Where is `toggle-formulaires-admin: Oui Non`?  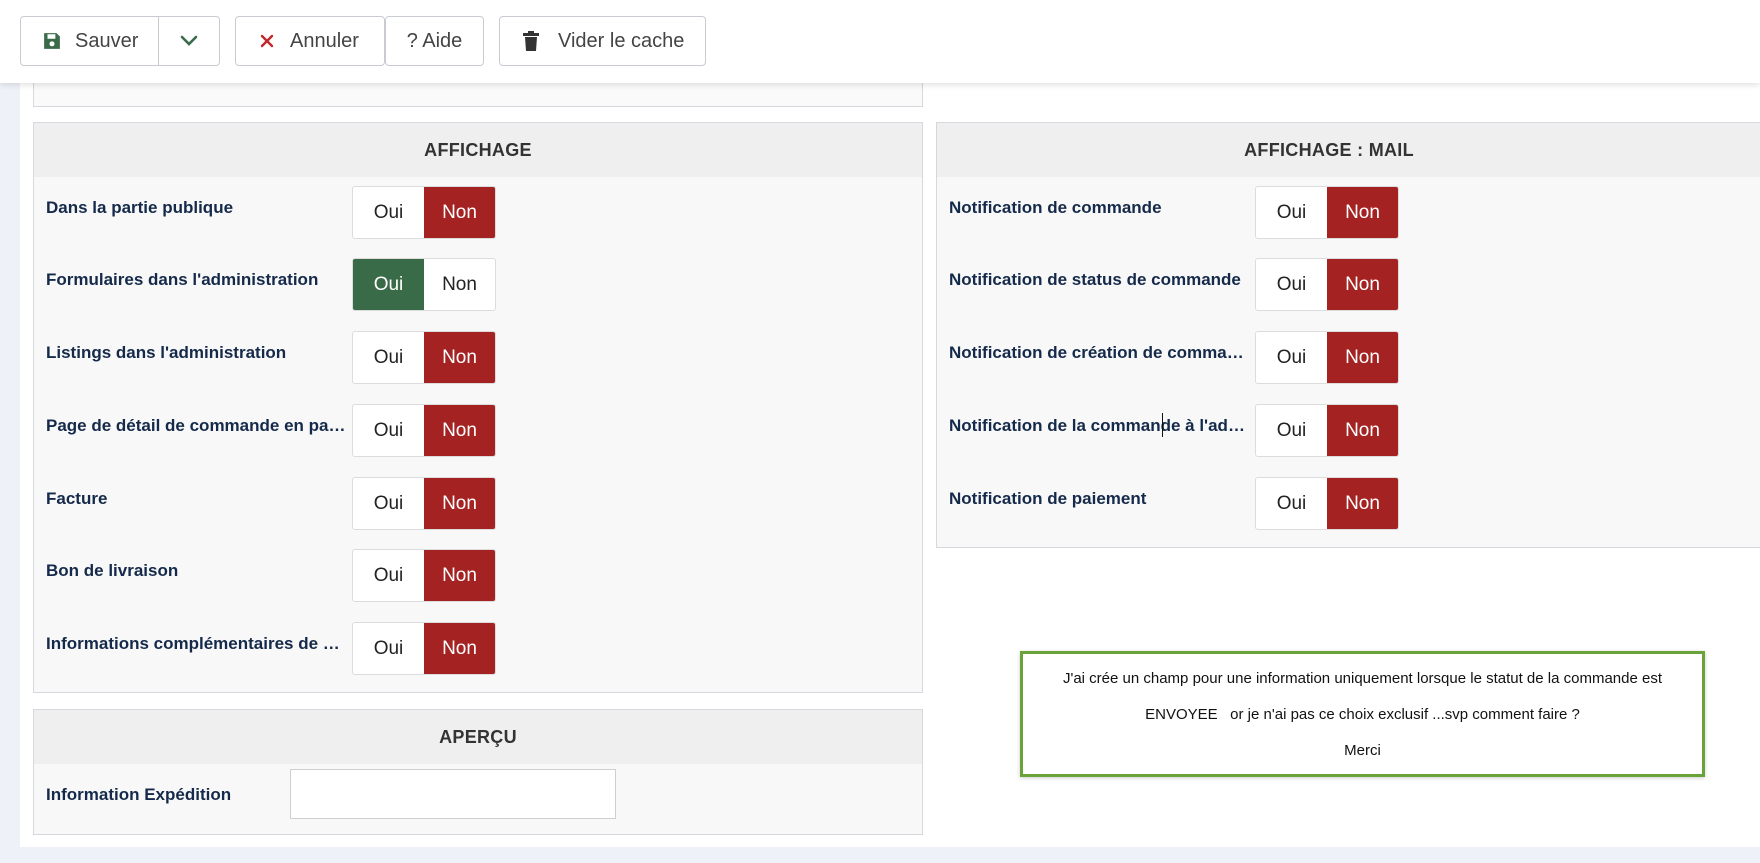 toggle-formulaires-admin: Oui Non is located at coordinates (424, 284).